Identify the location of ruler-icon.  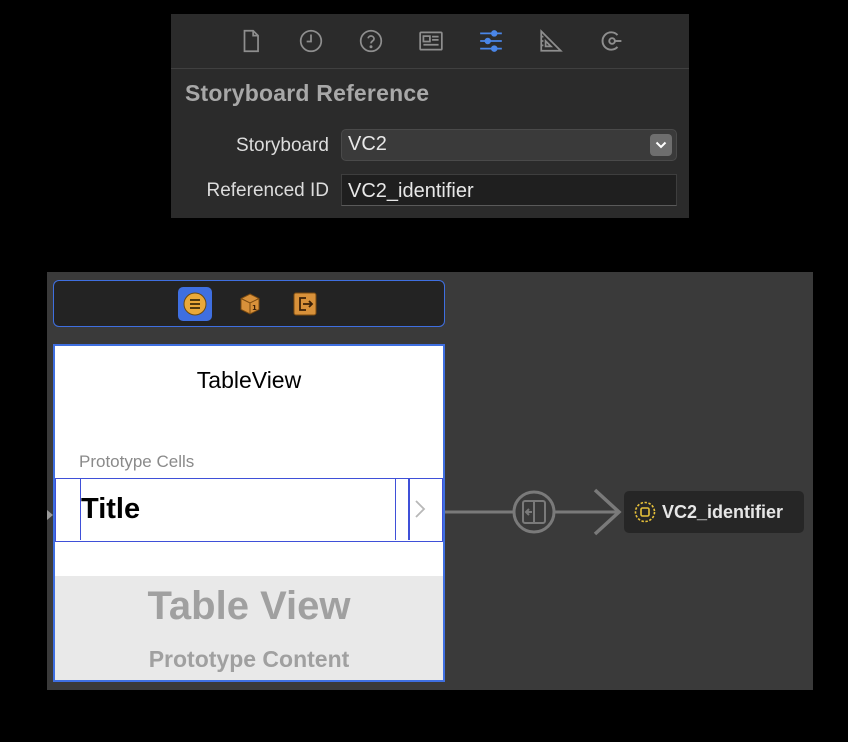
(551, 41).